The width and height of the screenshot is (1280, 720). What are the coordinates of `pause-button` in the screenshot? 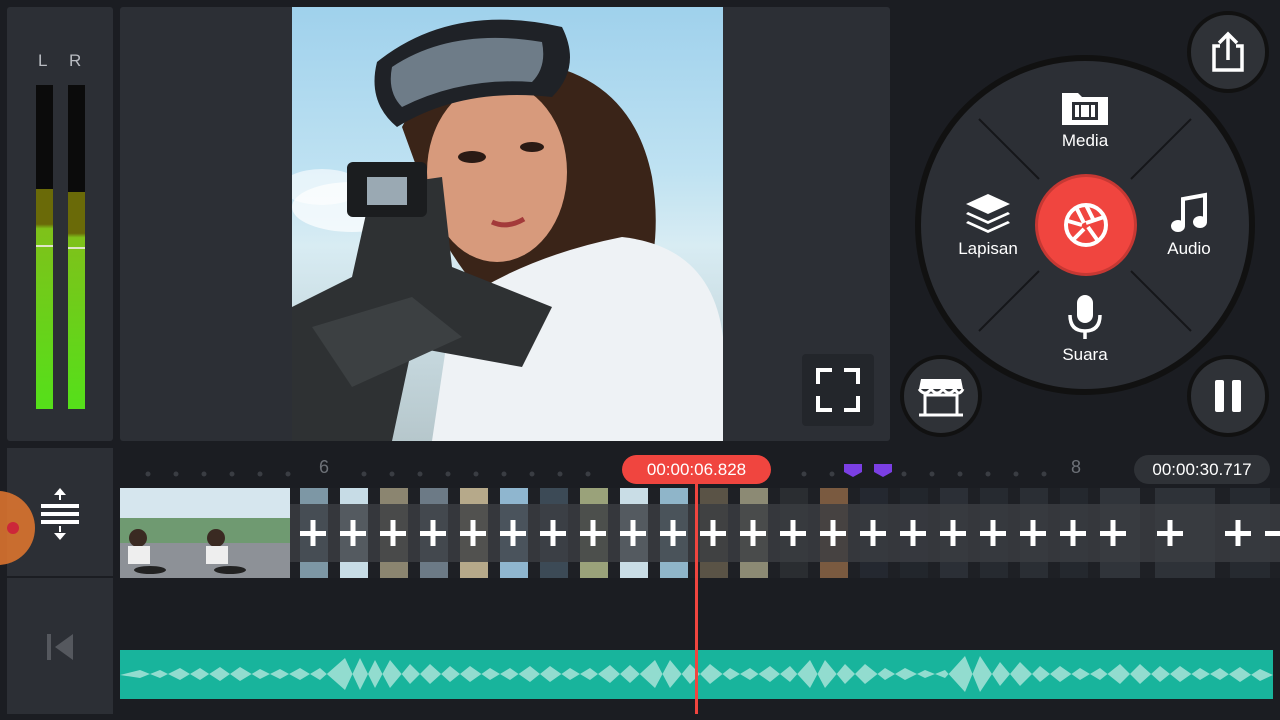 It's located at (1228, 396).